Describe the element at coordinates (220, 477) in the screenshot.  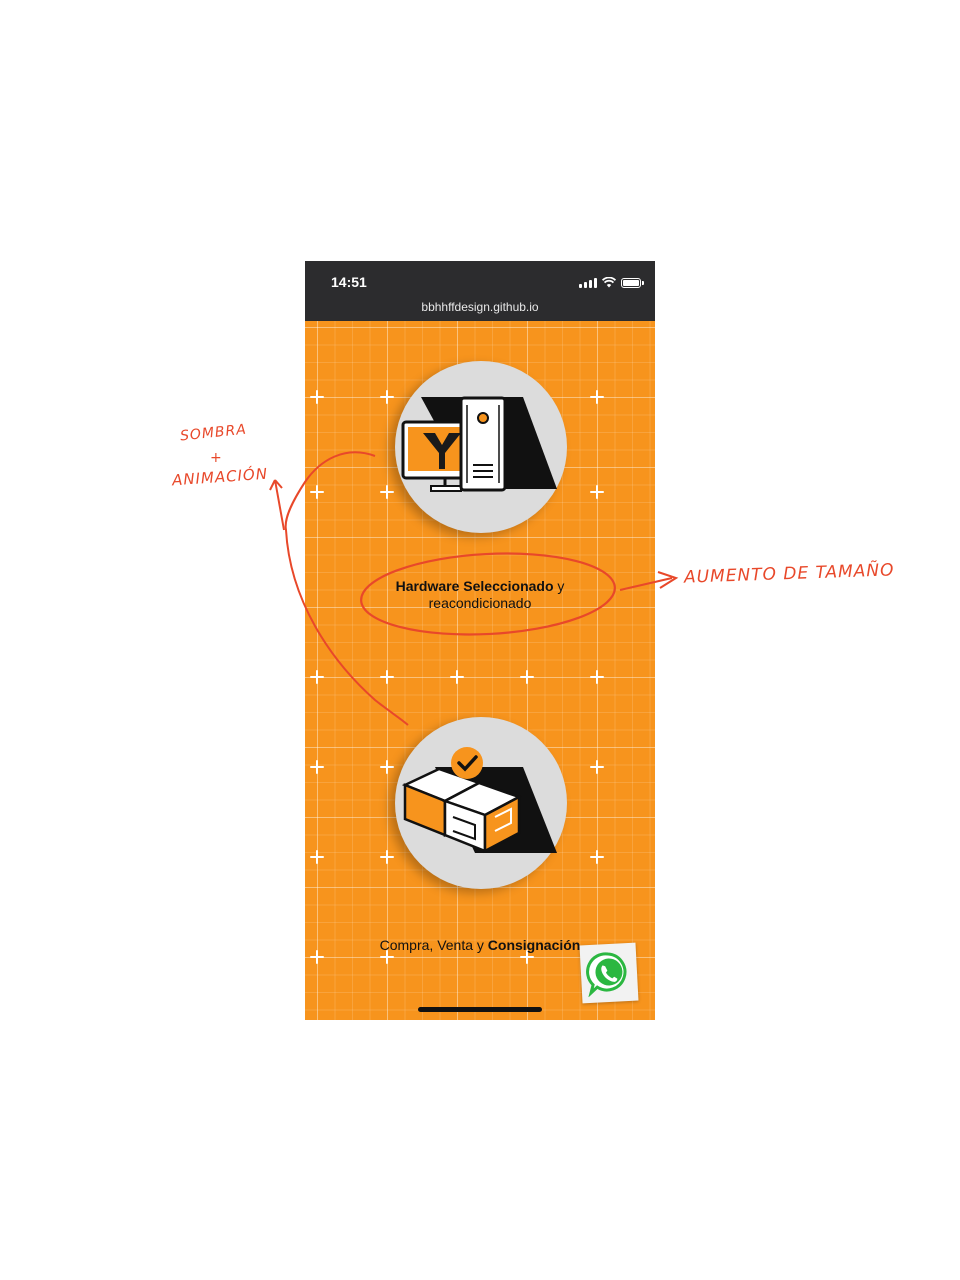
I see `annotation-note-line3: ANIMACIÓN` at that location.